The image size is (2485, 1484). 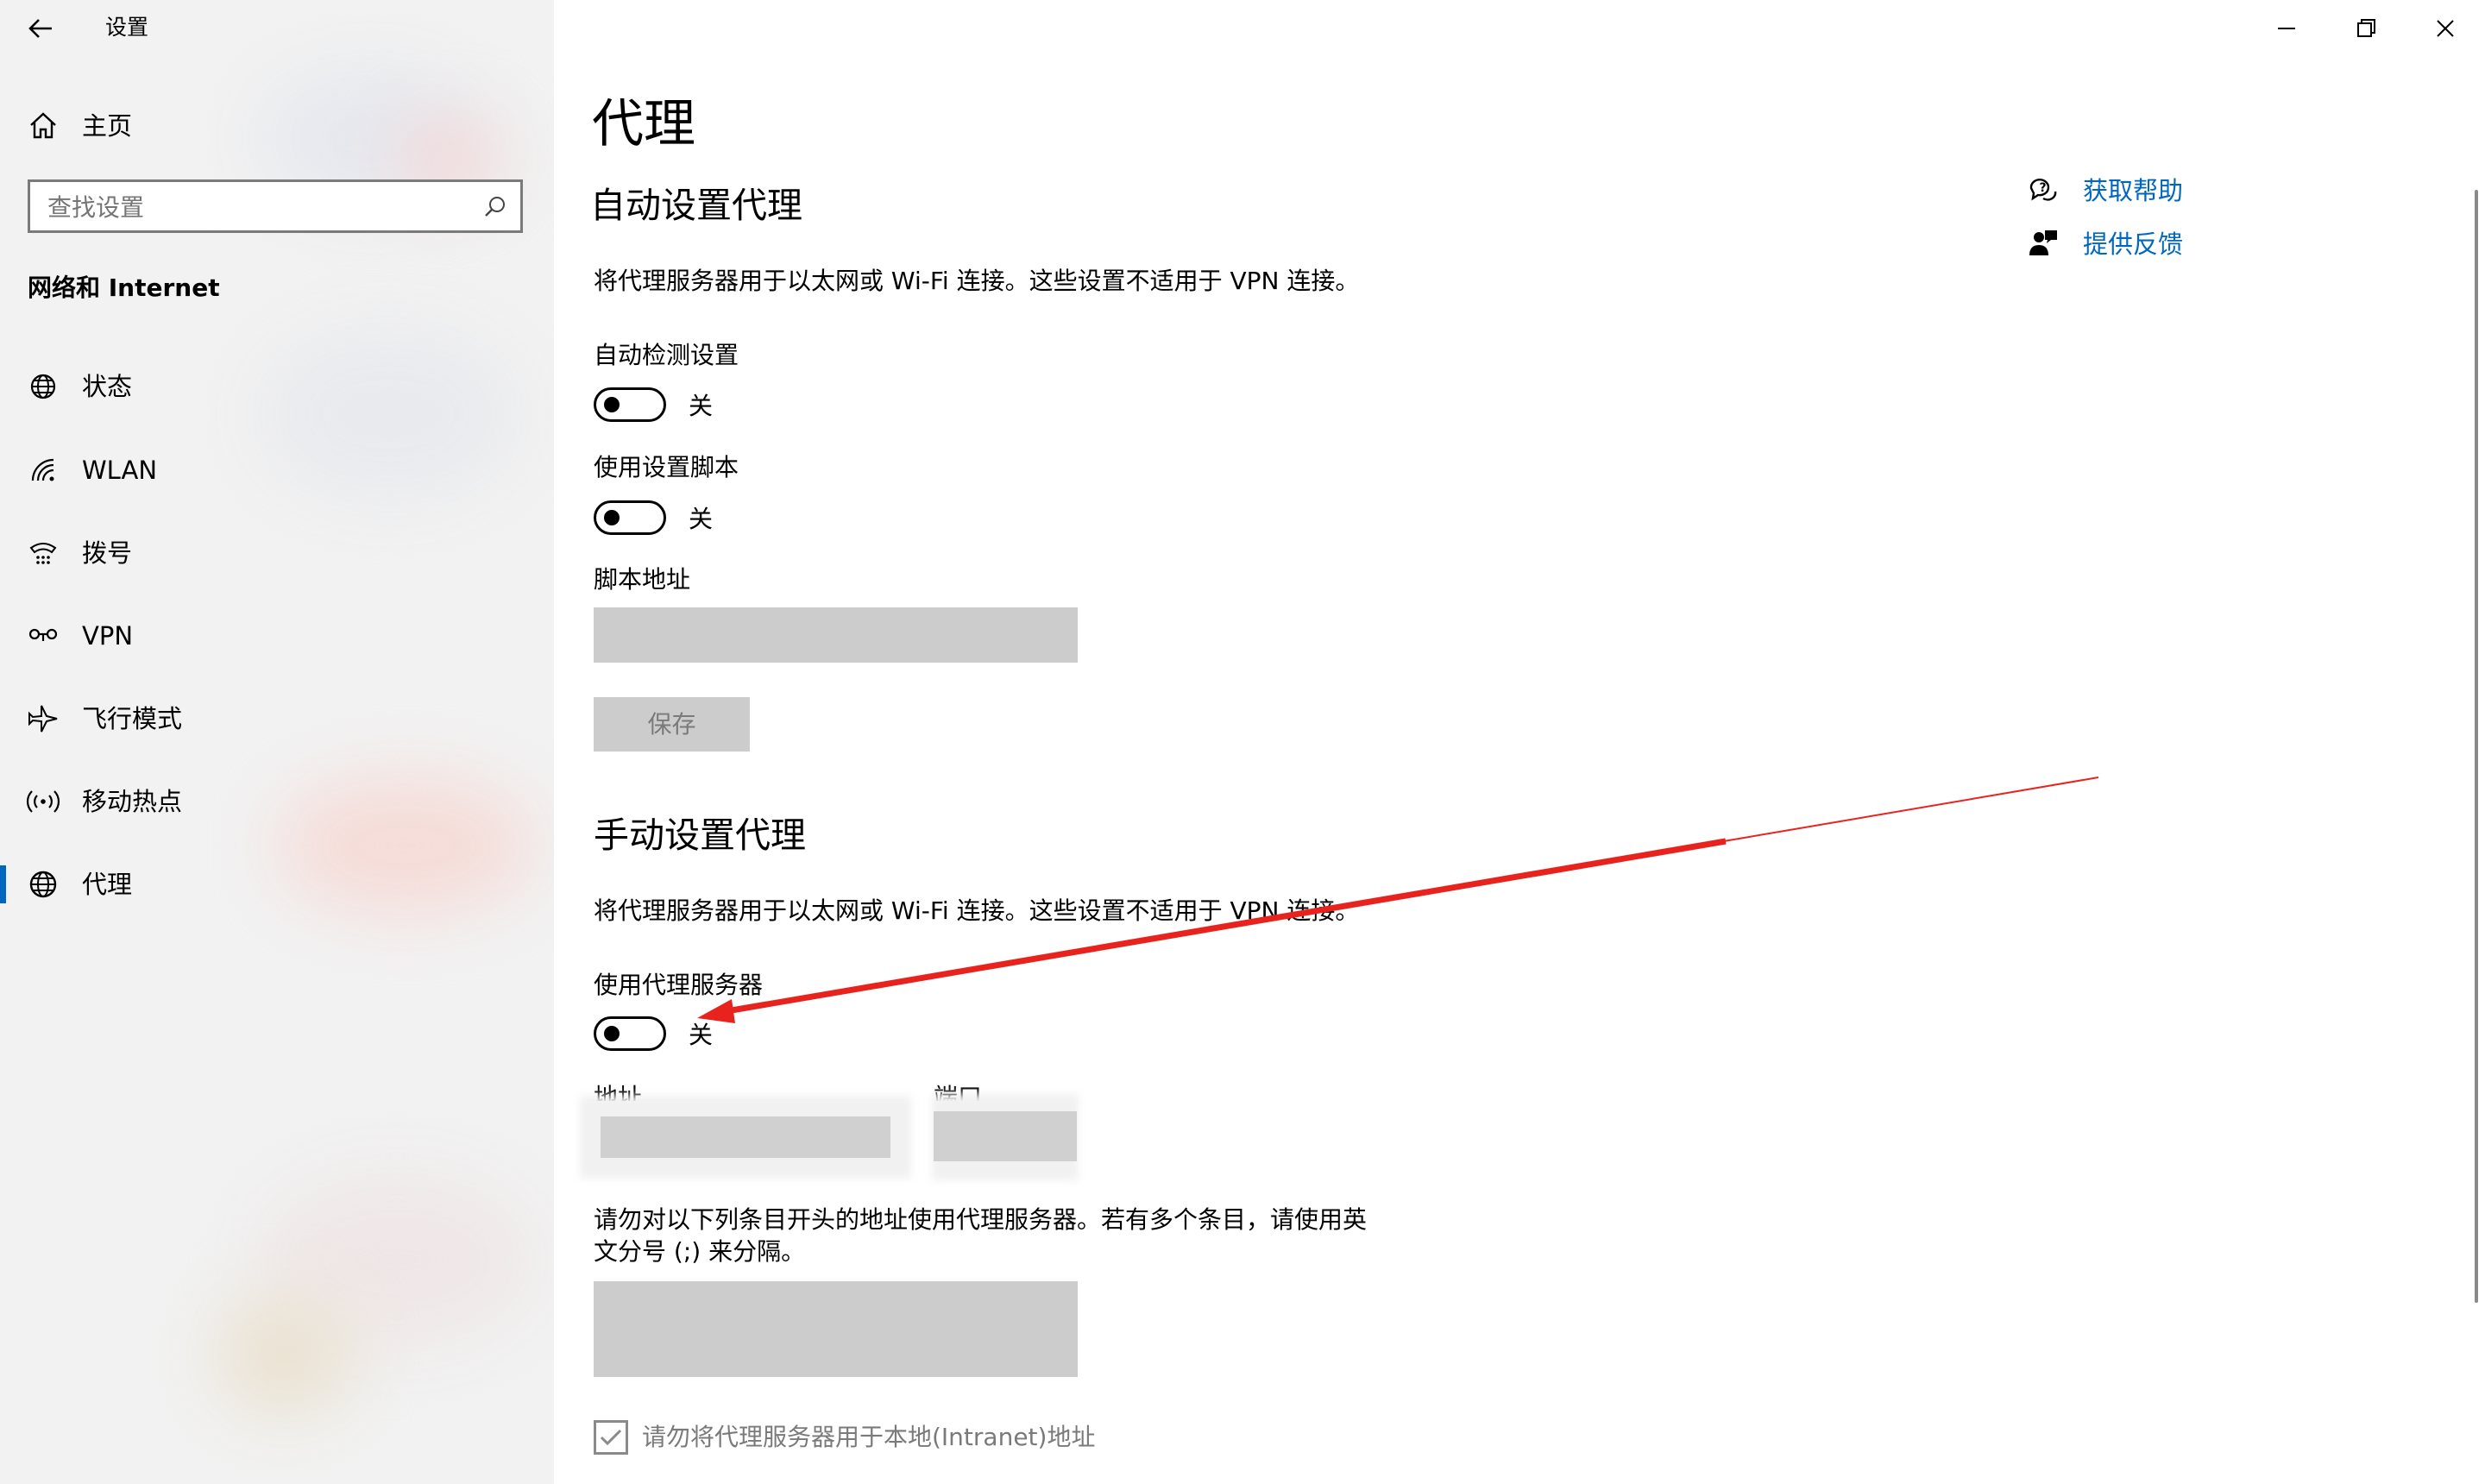 What do you see at coordinates (255, 207) in the screenshot?
I see `search-input` at bounding box center [255, 207].